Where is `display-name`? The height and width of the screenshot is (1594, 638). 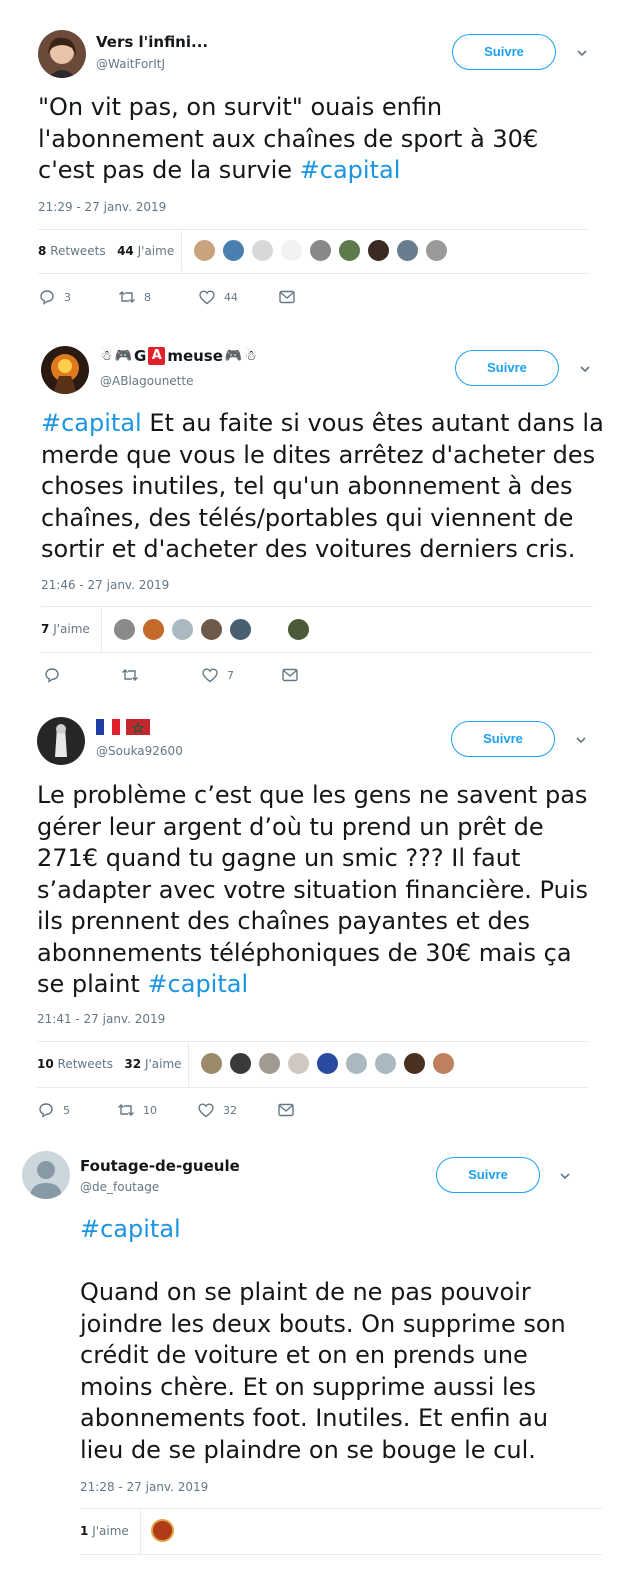 display-name is located at coordinates (125, 727).